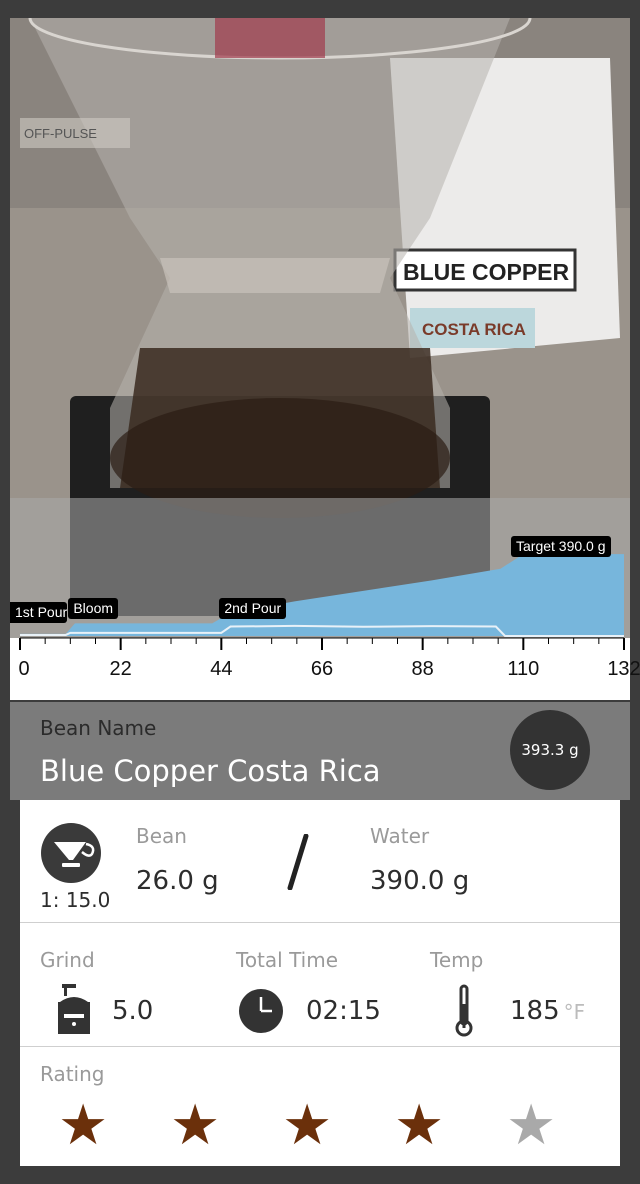 This screenshot has width=640, height=1184. What do you see at coordinates (523, 669) in the screenshot?
I see `x-tick-label: 110` at bounding box center [523, 669].